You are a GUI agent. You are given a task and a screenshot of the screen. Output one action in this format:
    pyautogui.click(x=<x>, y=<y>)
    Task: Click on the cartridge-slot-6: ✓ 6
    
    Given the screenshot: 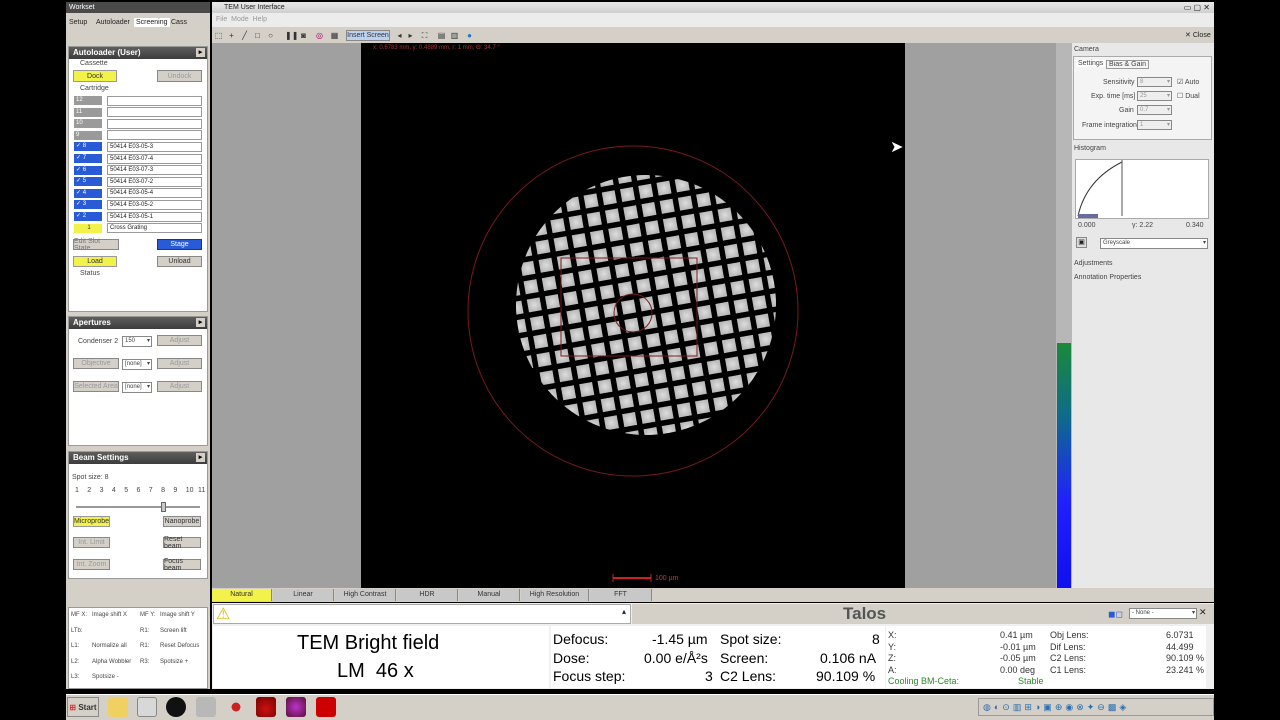 What is the action you would take?
    pyautogui.click(x=88, y=170)
    